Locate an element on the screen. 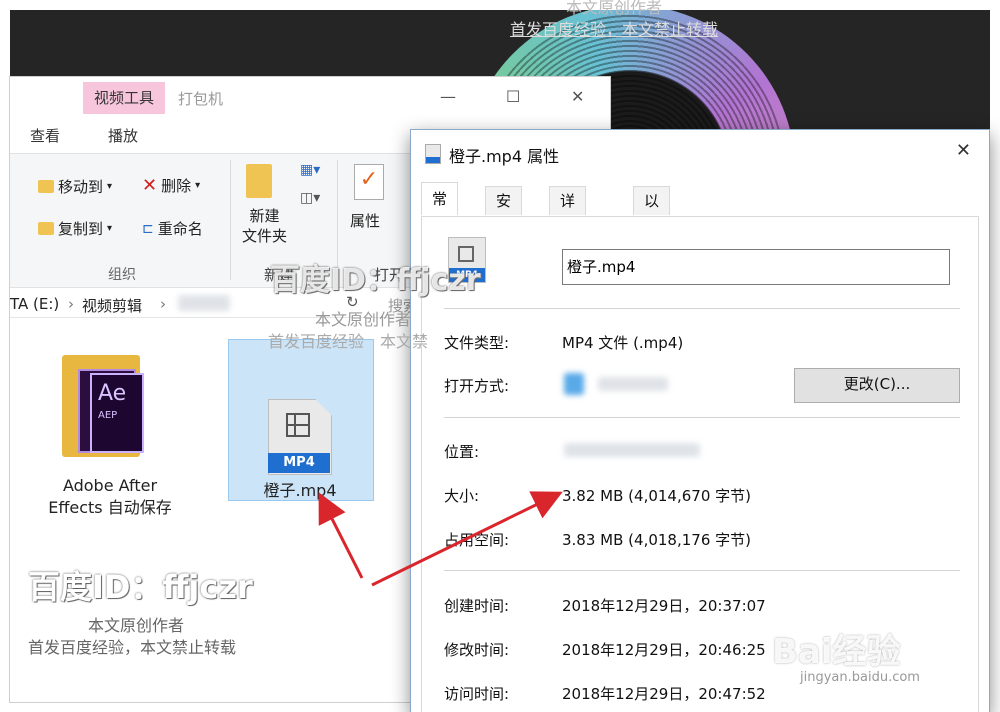  minimize-button: — is located at coordinates (448, 96).